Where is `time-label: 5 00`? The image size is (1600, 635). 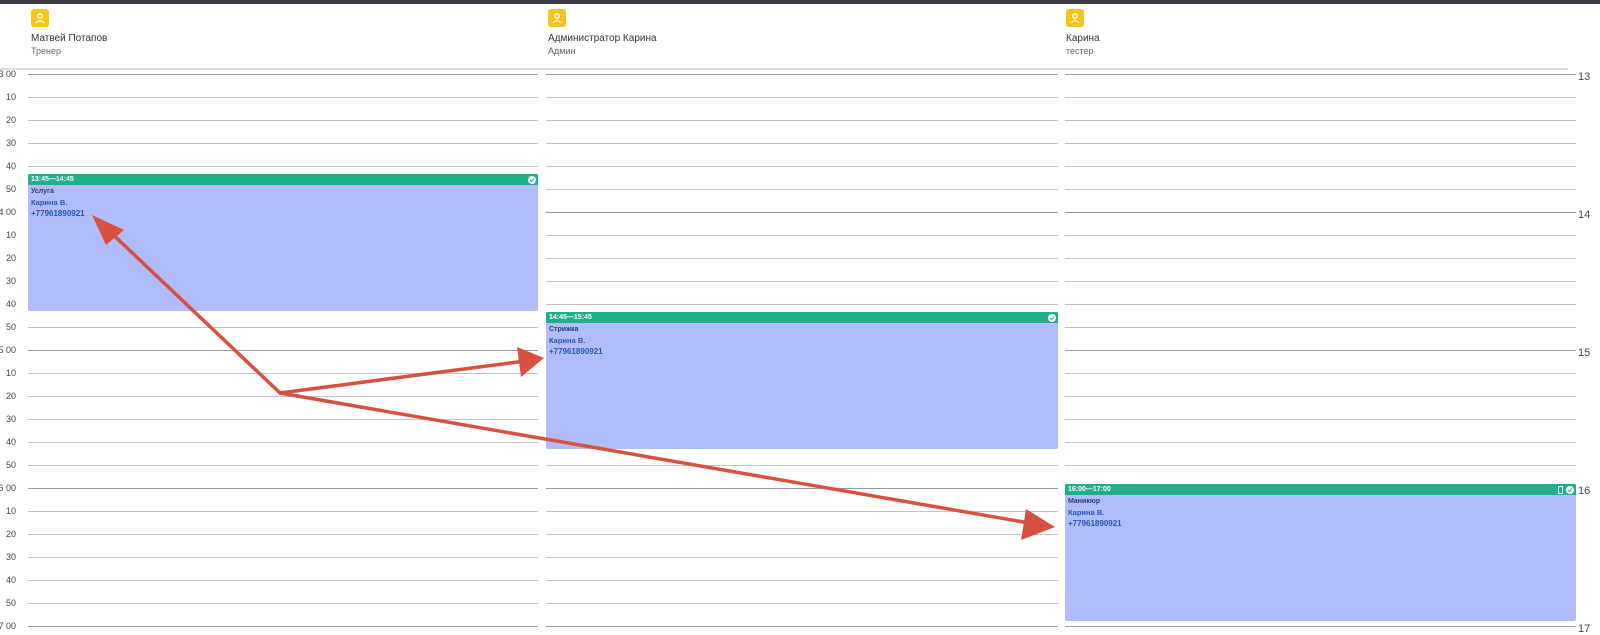
time-label: 5 00 is located at coordinates (8, 350).